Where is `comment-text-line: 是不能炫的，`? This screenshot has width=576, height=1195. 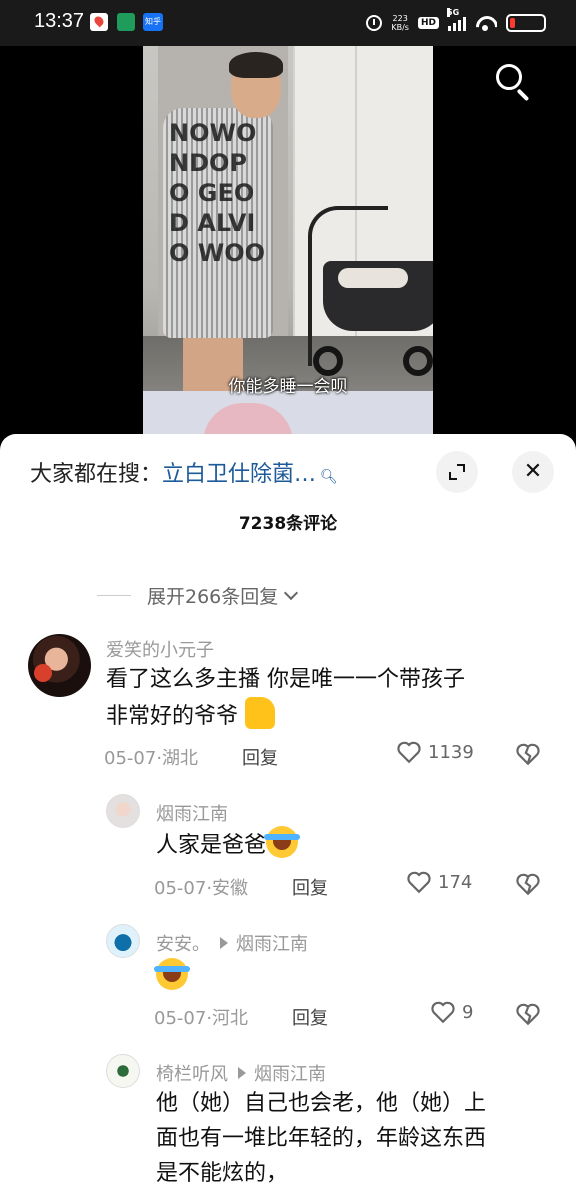 comment-text-line: 是不能炫的， is located at coordinates (222, 1173).